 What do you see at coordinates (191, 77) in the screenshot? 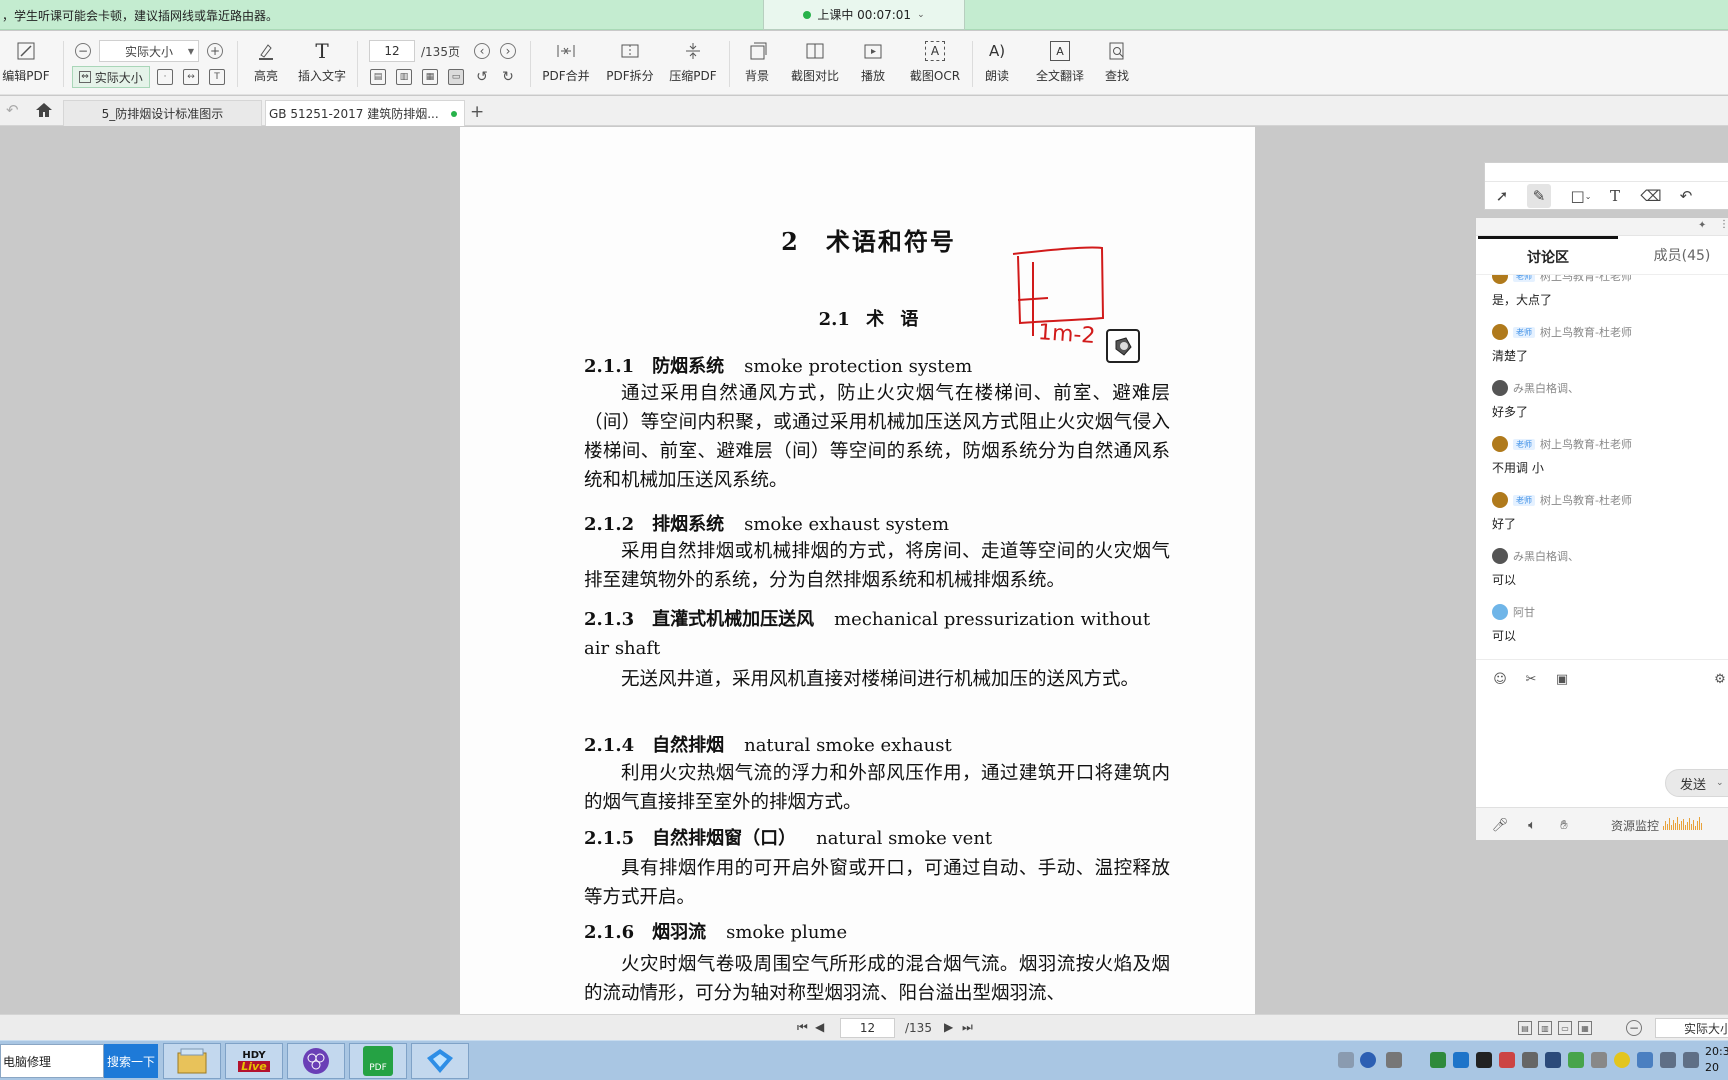
I see `fit-width-icon: ↔` at bounding box center [191, 77].